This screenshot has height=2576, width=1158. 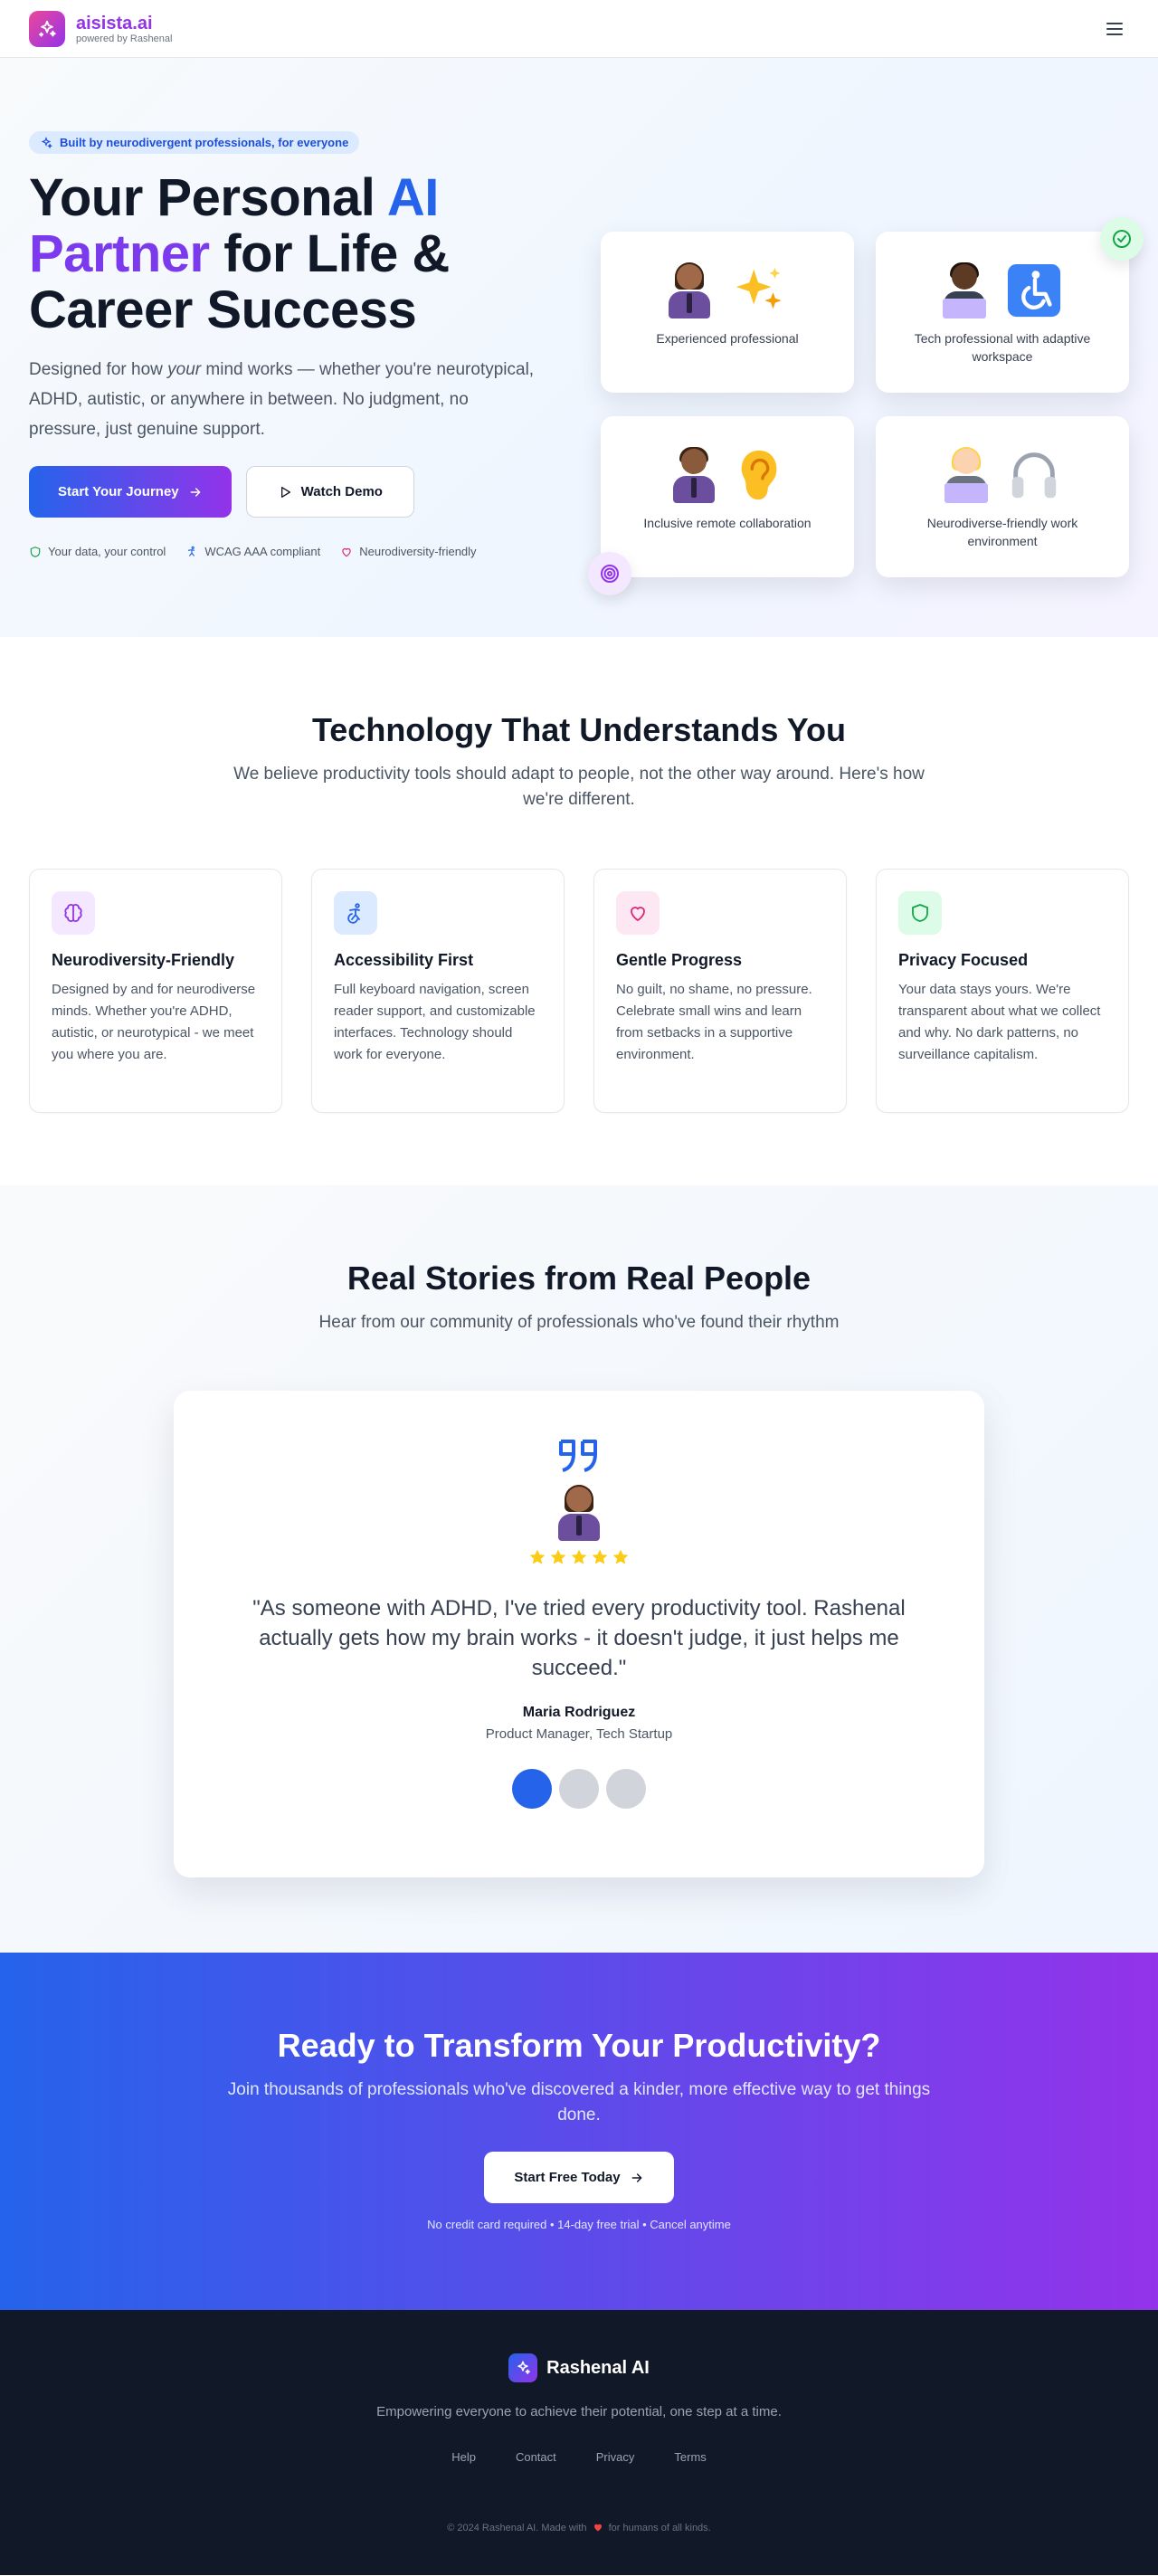 What do you see at coordinates (208, 197) in the screenshot?
I see `hero-title-part: Your Personal` at bounding box center [208, 197].